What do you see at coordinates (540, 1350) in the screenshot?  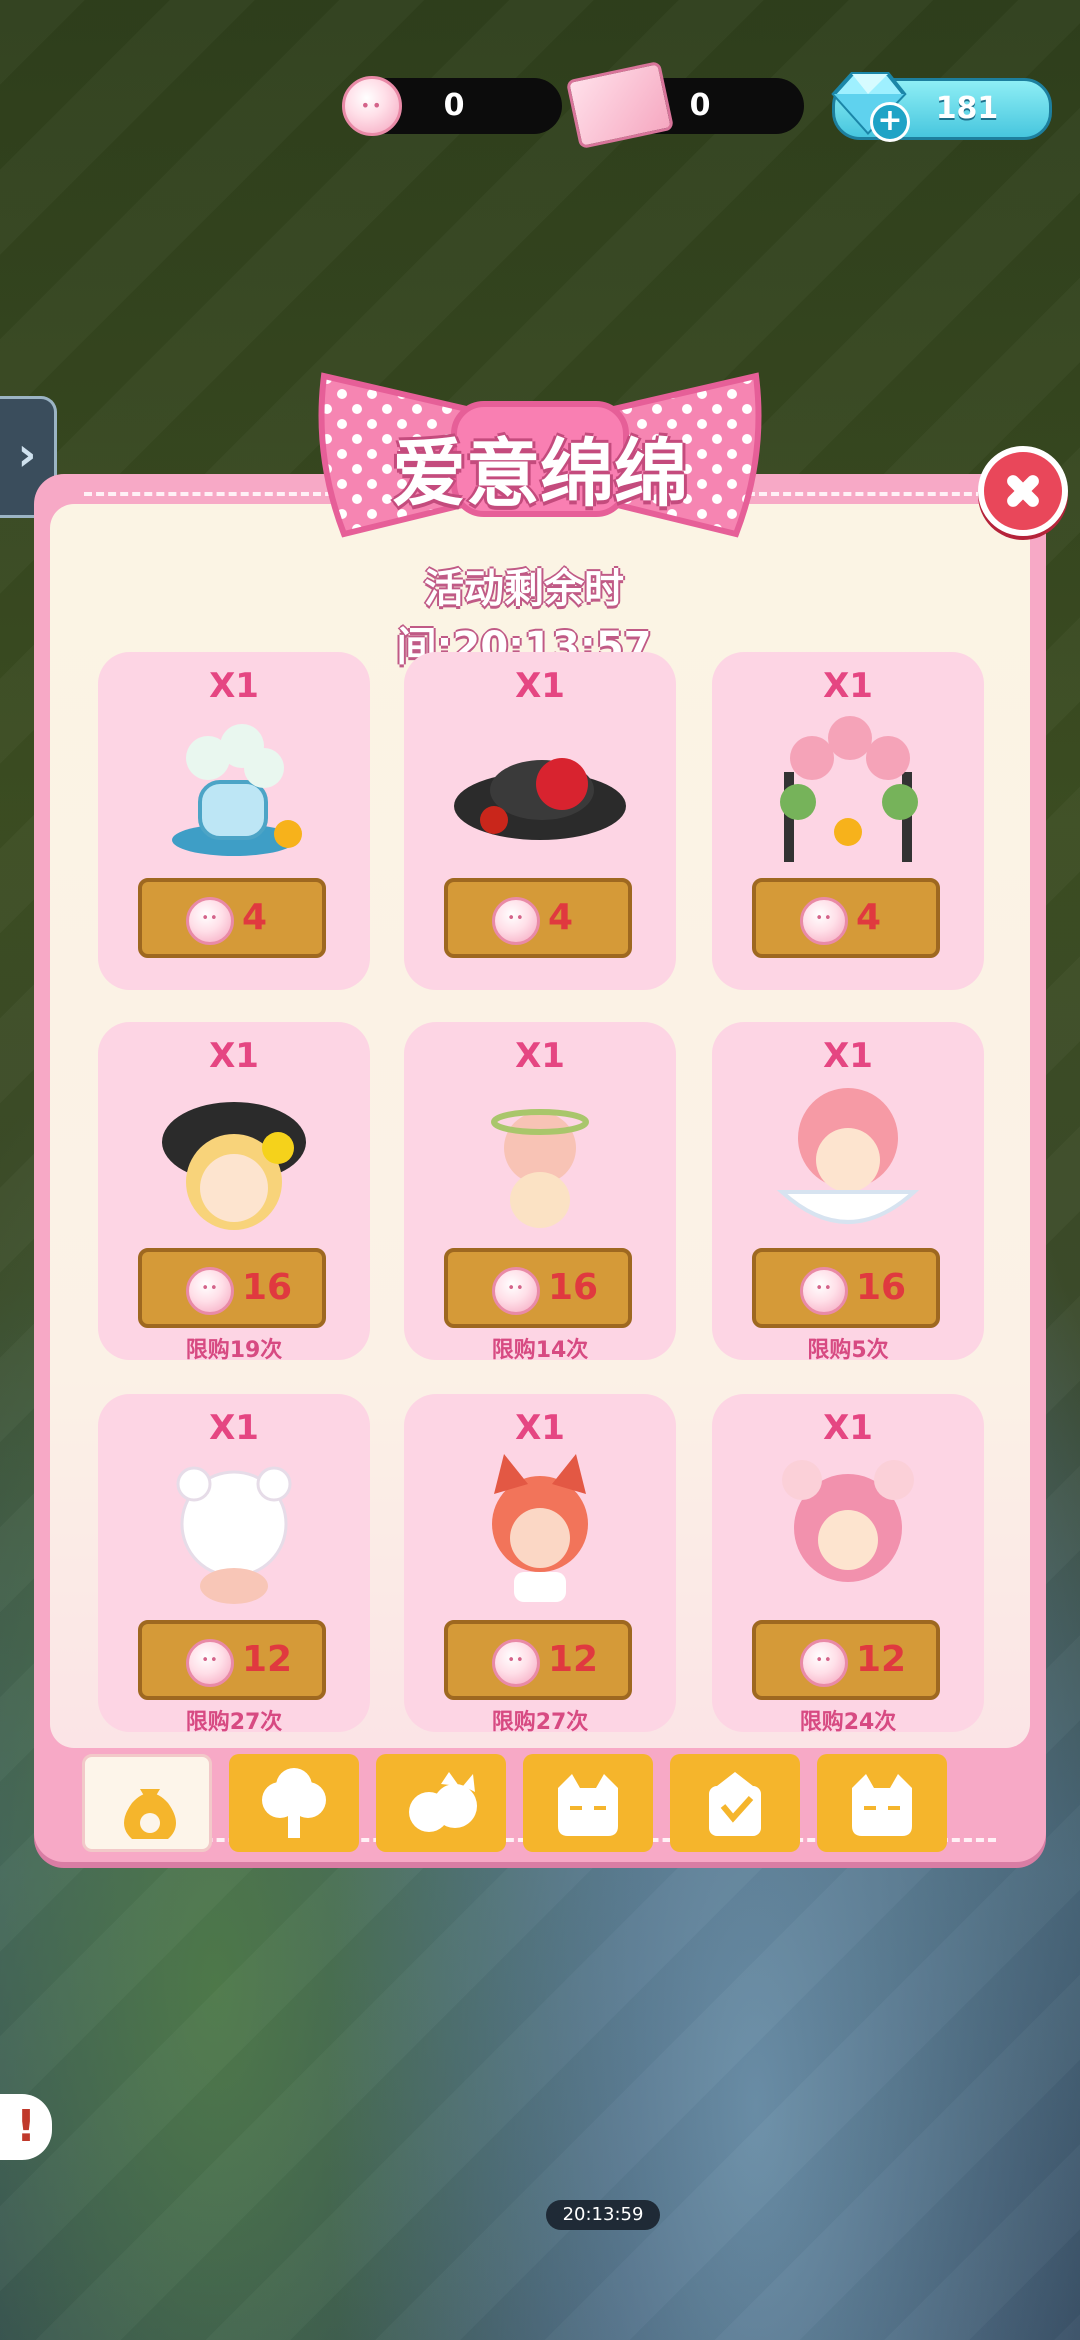 I see `purchase-limit: 限购14次` at bounding box center [540, 1350].